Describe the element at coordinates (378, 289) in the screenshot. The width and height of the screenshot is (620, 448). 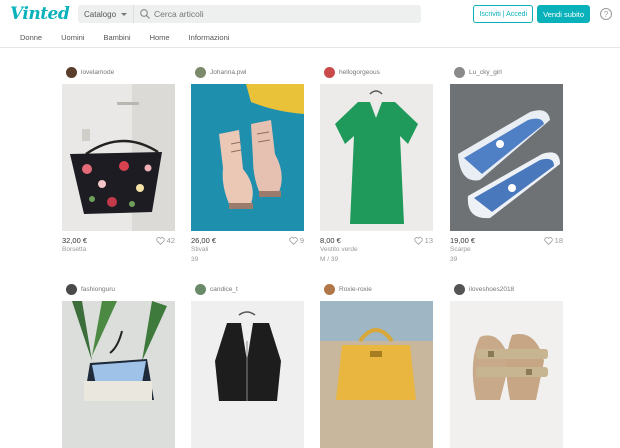
I see `seller: Roxie-roxie` at that location.